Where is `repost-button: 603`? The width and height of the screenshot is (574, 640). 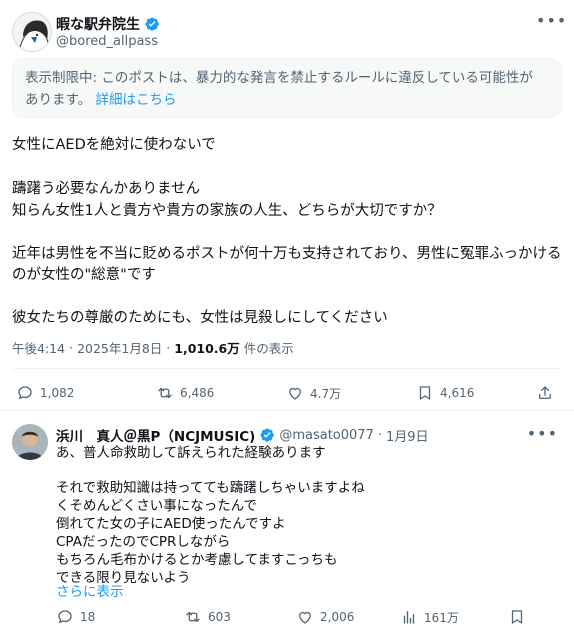 repost-button: 603 is located at coordinates (240, 617).